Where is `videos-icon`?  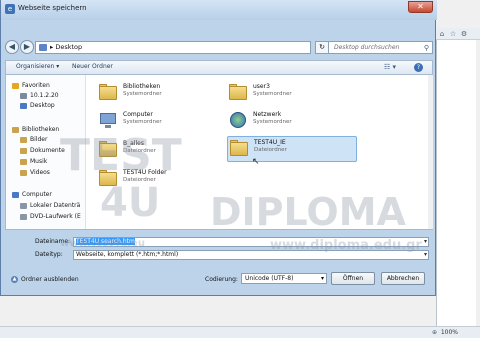 videos-icon is located at coordinates (23, 172).